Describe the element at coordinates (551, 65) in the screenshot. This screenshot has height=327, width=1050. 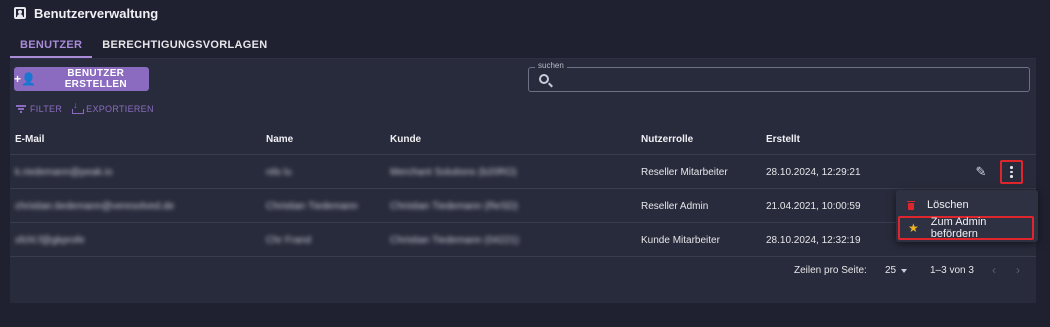
I see `search-label: suchen` at that location.